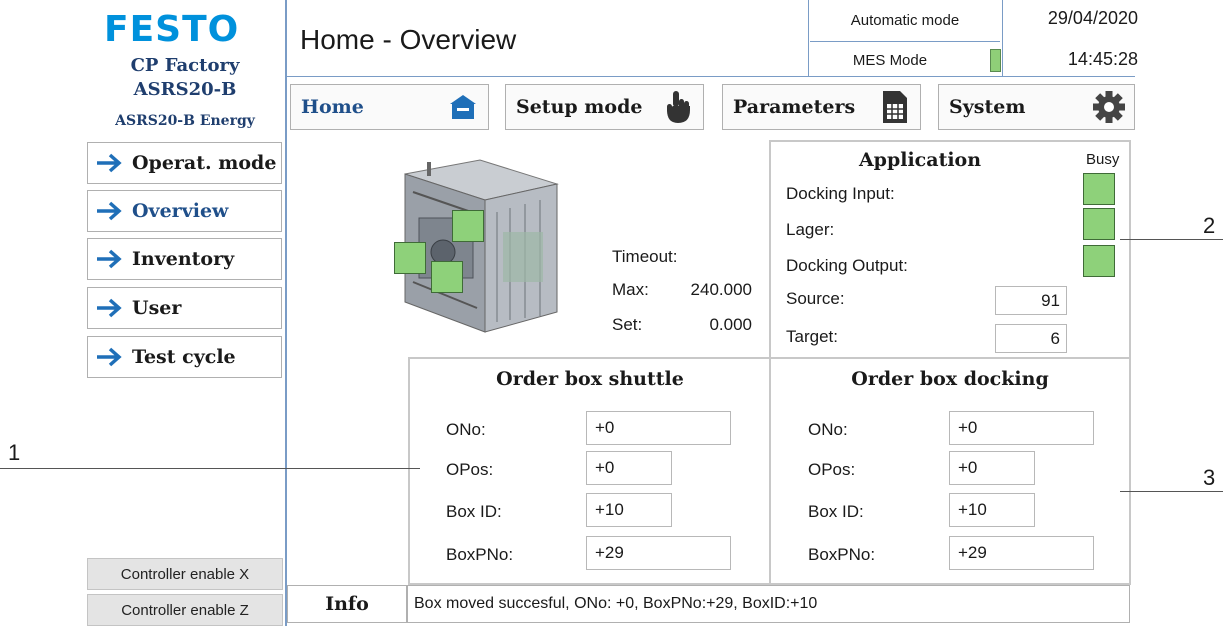  I want to click on tab-setup-label: Setup mode, so click(579, 107).